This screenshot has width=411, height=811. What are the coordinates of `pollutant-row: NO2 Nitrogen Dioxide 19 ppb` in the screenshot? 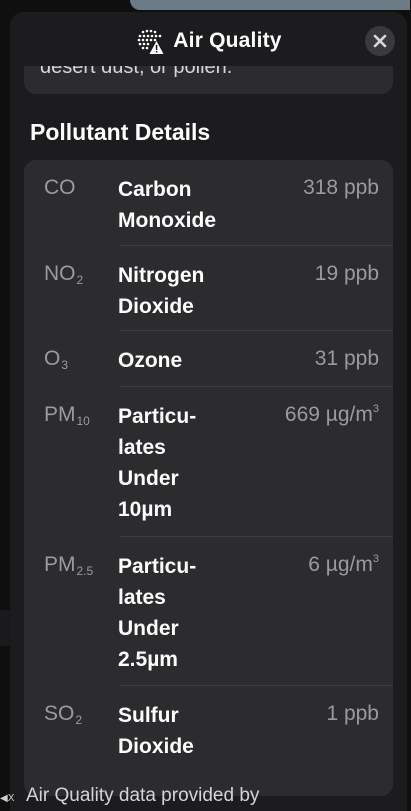 It's located at (208, 288).